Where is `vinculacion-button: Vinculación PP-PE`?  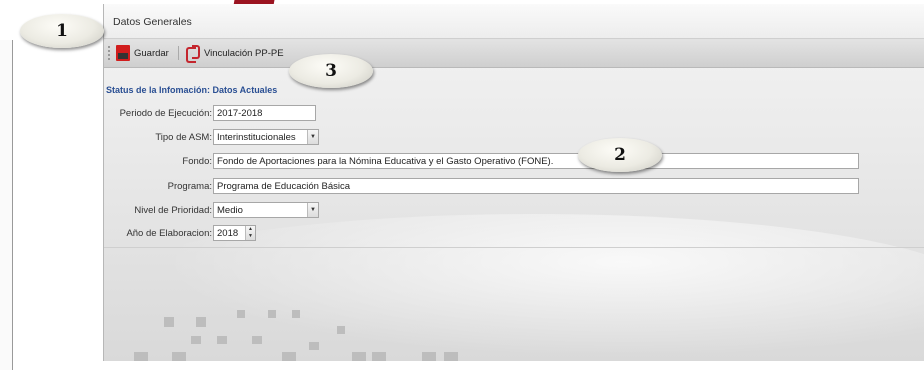
vinculacion-button: Vinculación PP-PE is located at coordinates (235, 53).